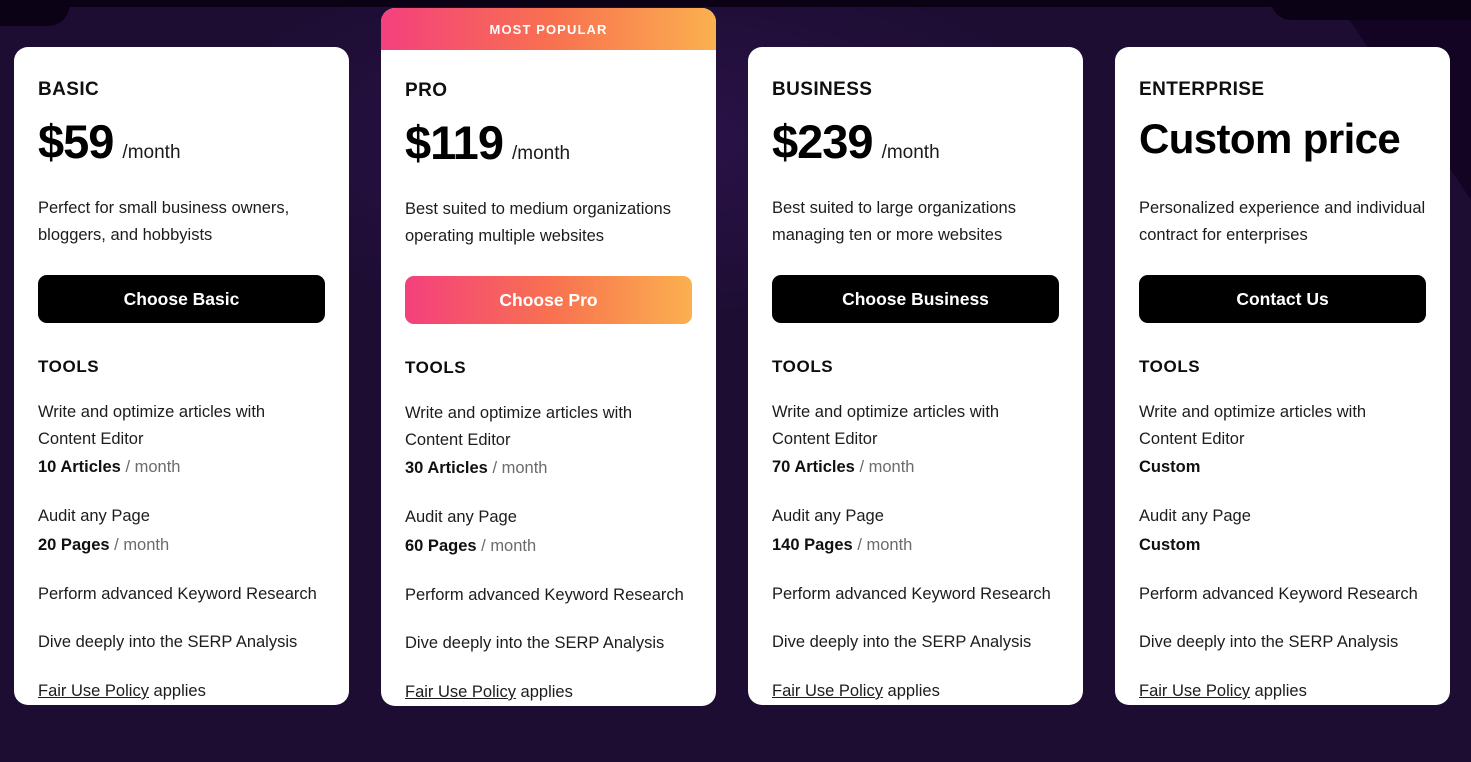  What do you see at coordinates (441, 545) in the screenshot?
I see `feature-quota-value: 60 Pages` at bounding box center [441, 545].